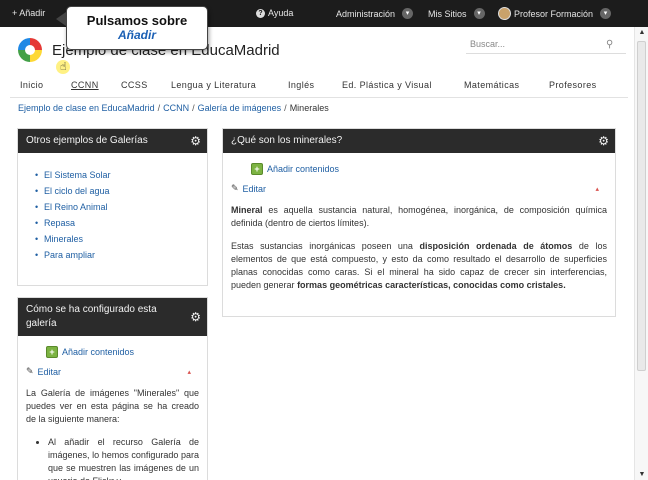  Describe the element at coordinates (61, 19) in the screenshot. I see `tooltip-arrow` at that location.